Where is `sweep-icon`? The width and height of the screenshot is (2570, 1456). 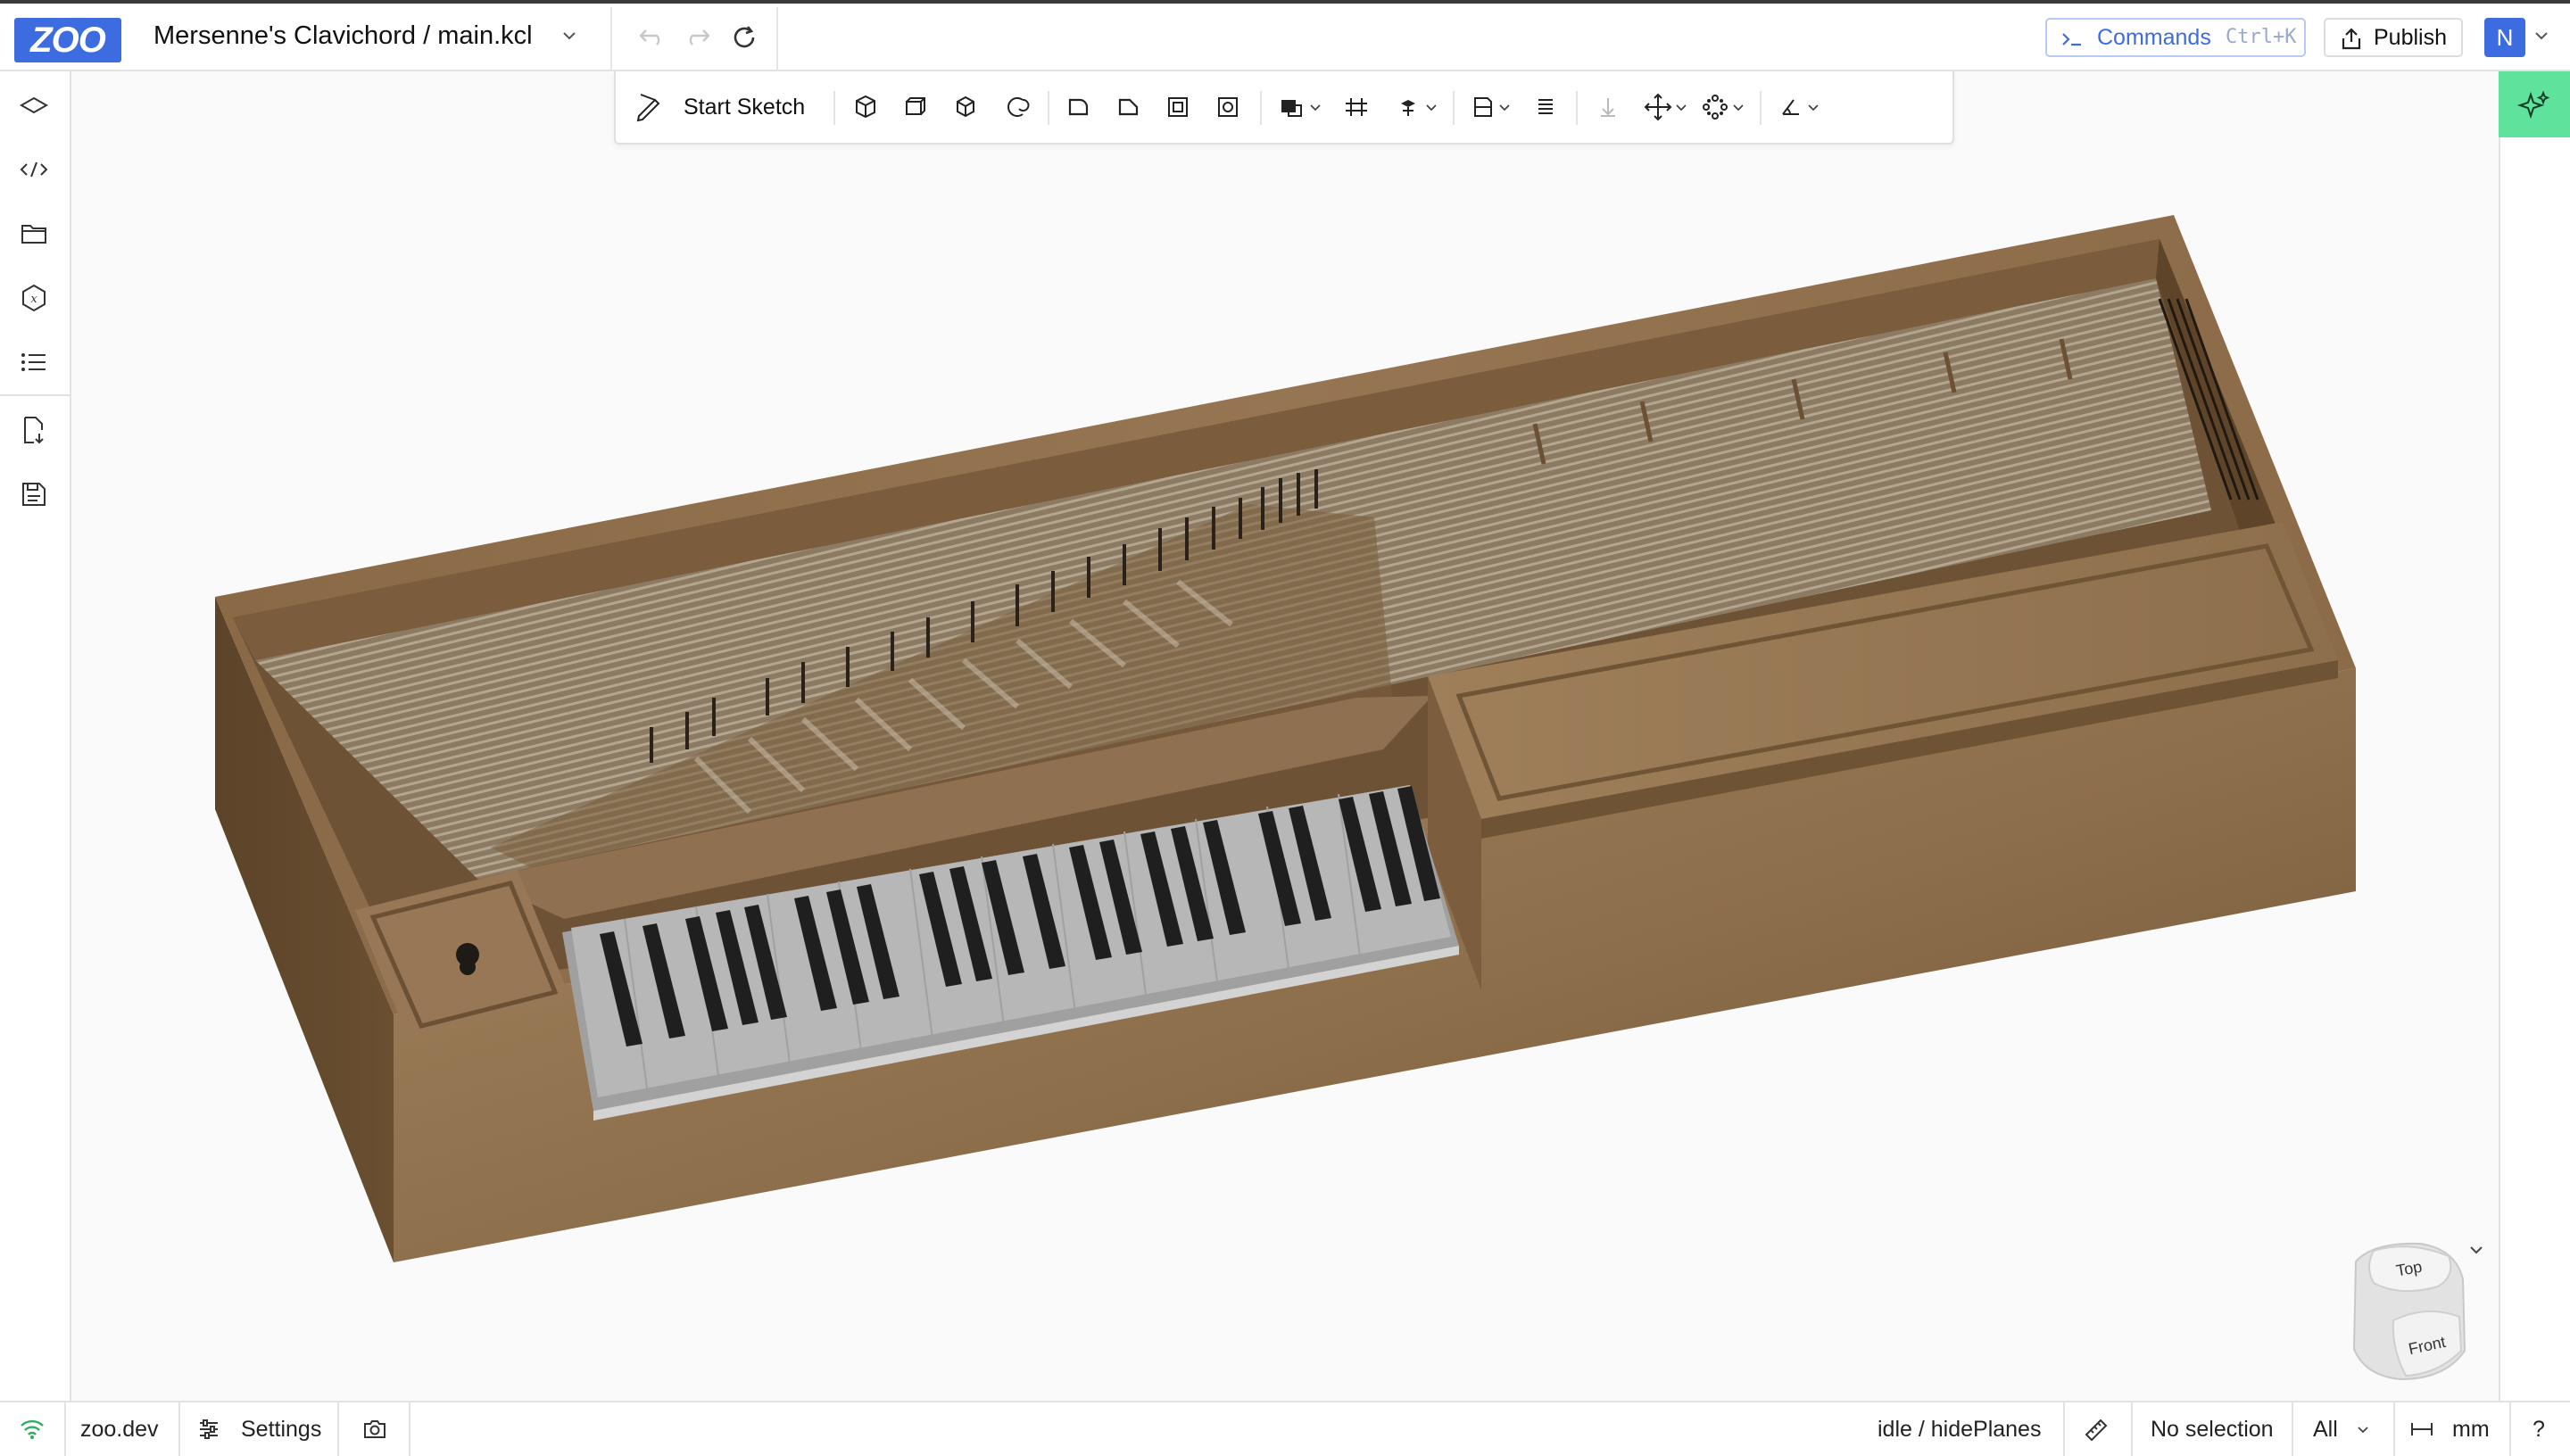 sweep-icon is located at coordinates (965, 107).